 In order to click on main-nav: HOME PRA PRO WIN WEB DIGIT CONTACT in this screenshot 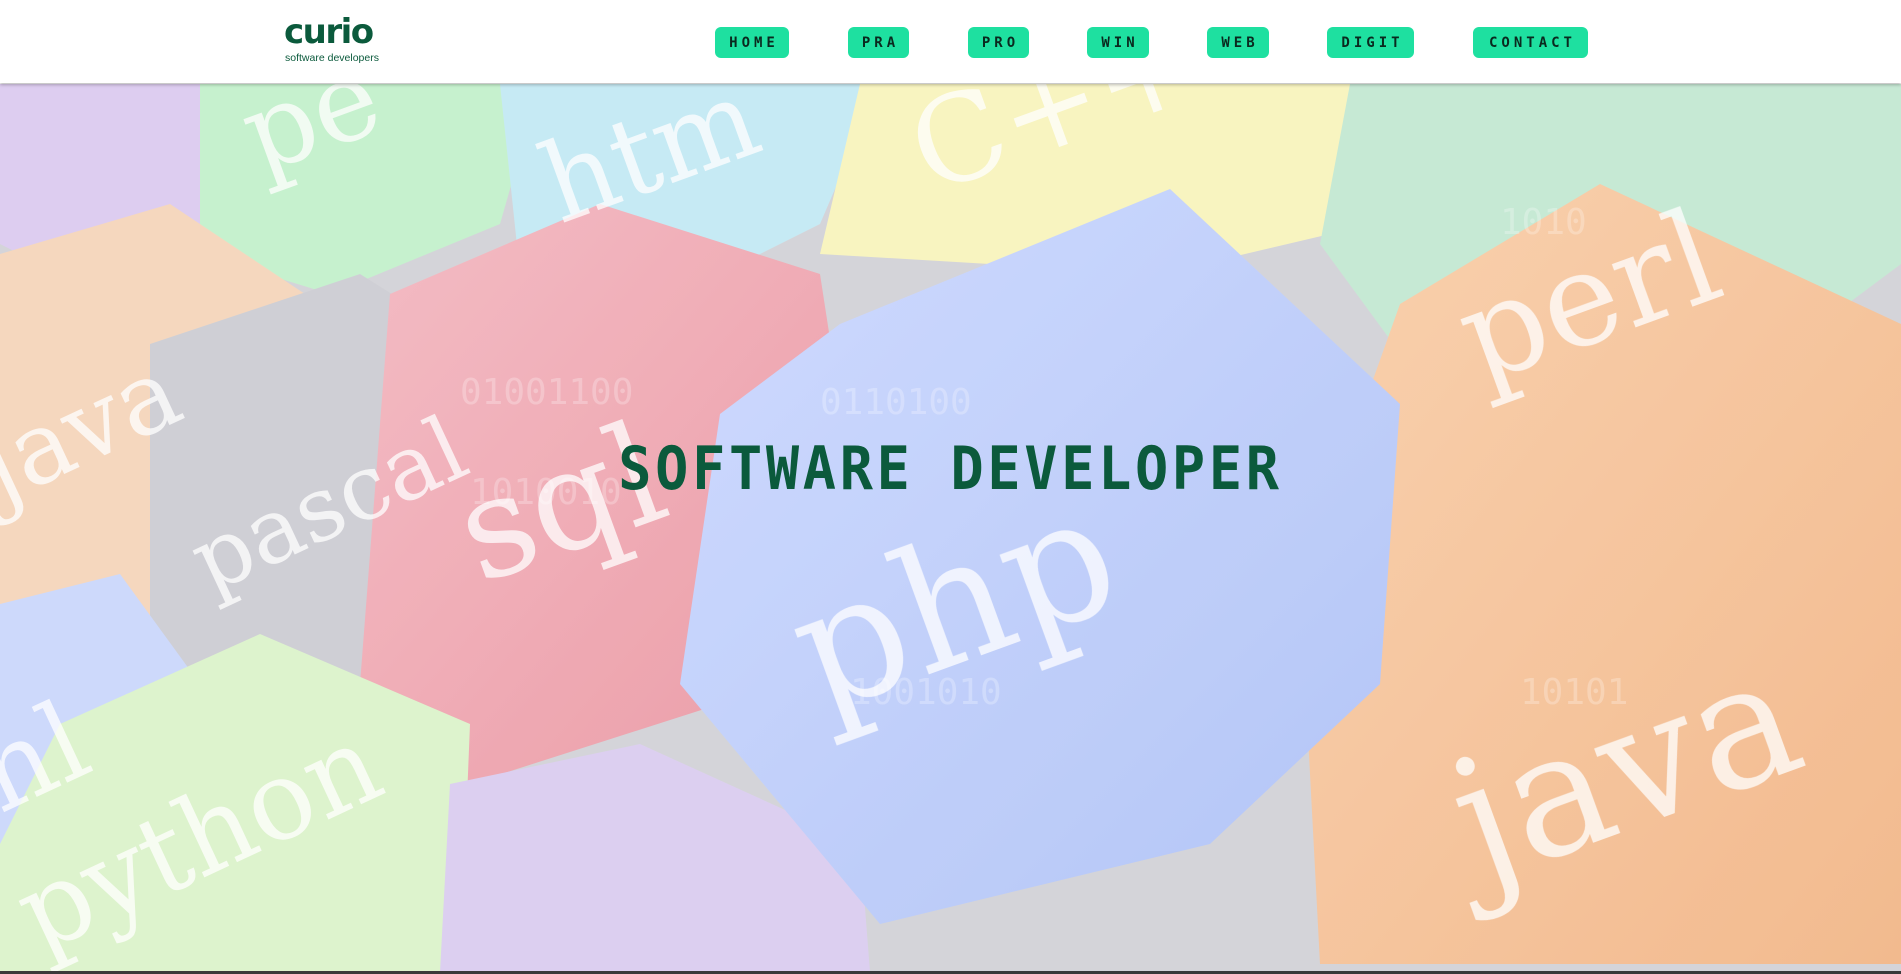, I will do `click(950, 41)`.